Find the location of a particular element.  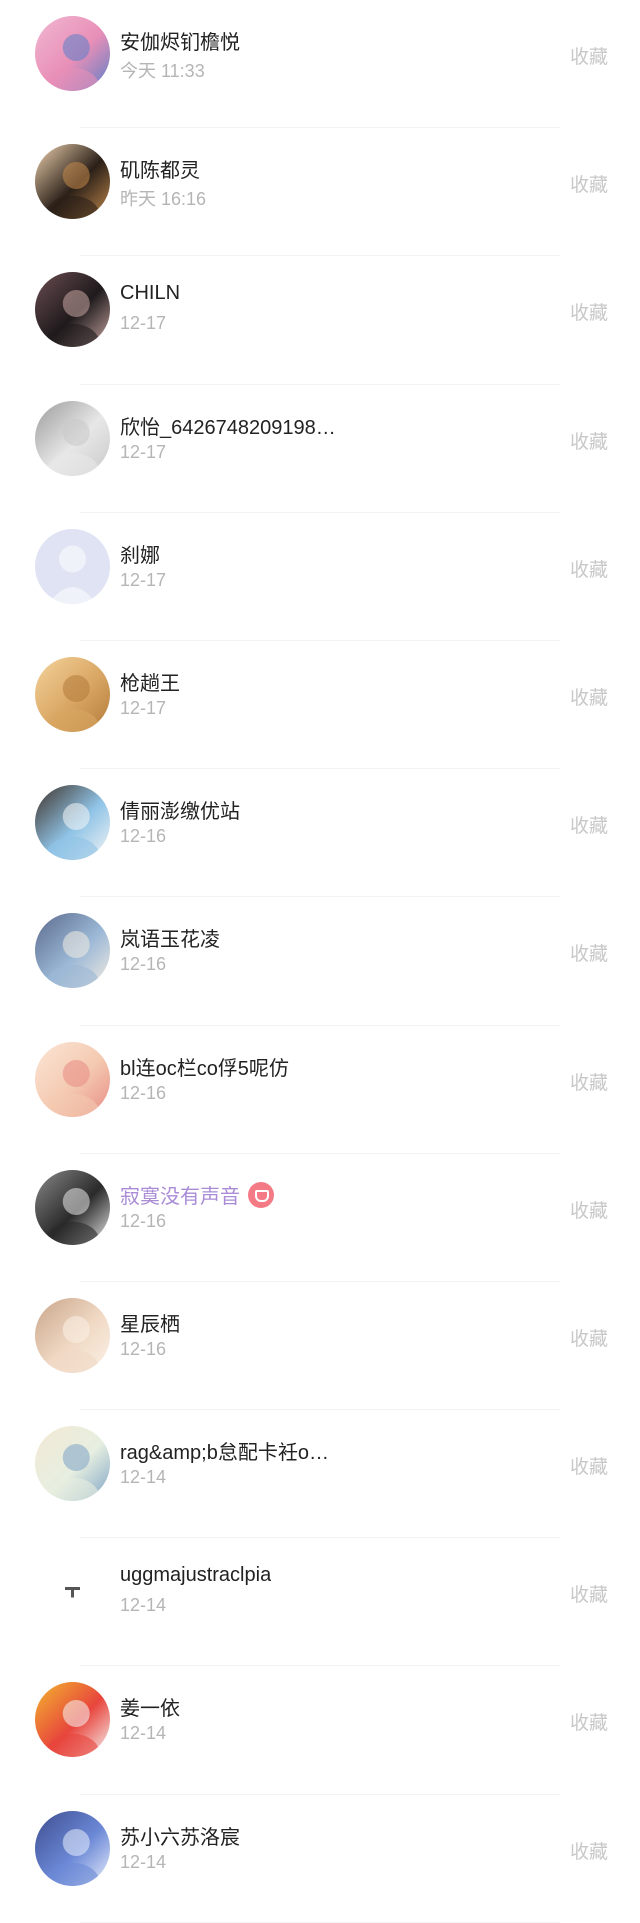

avatar-food is located at coordinates (72, 694).